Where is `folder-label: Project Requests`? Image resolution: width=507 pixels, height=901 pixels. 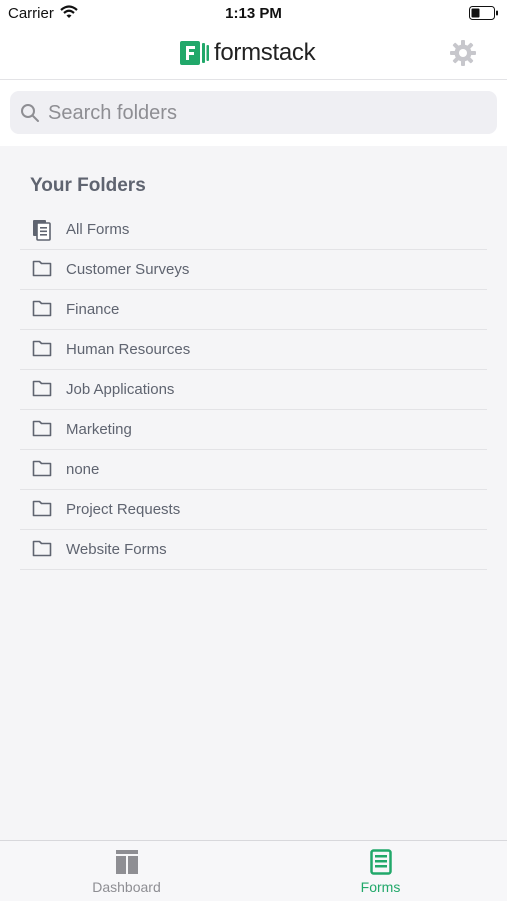 folder-label: Project Requests is located at coordinates (123, 509).